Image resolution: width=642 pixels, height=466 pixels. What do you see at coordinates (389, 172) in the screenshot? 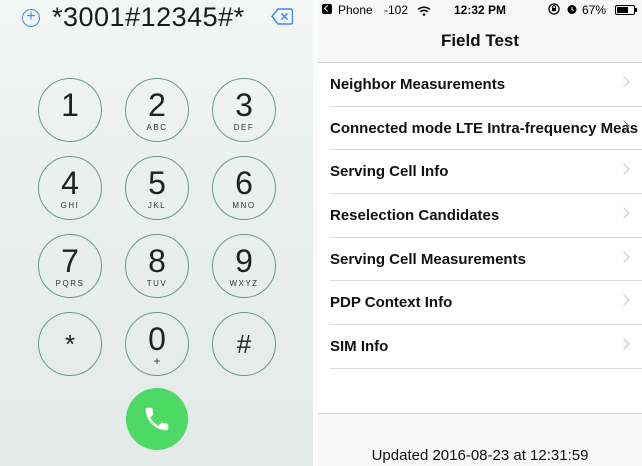
I see `list-item-label: Serving Cell Info` at bounding box center [389, 172].